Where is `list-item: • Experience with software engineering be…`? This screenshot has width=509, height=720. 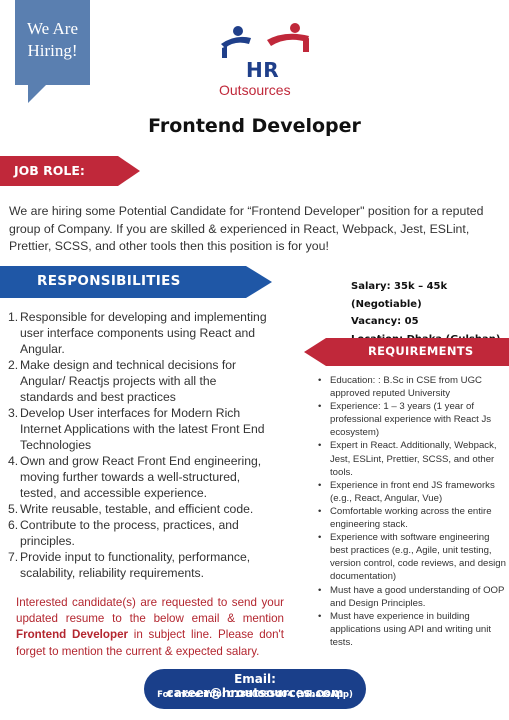 list-item: • Experience with software engineering be… is located at coordinates (413, 557).